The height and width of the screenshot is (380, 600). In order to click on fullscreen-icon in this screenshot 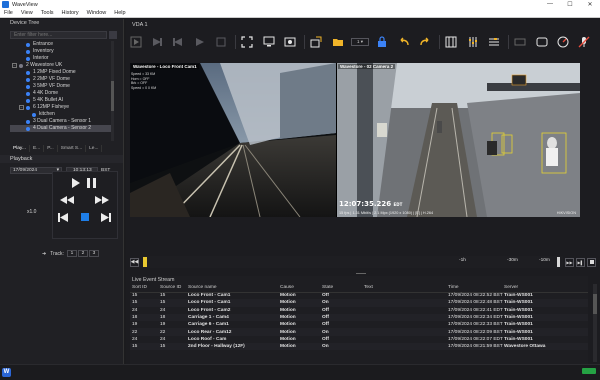, I will do `click(247, 42)`.